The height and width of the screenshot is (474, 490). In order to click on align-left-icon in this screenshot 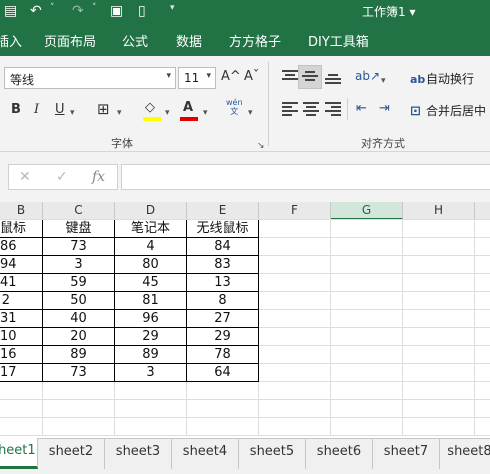, I will do `click(290, 109)`.